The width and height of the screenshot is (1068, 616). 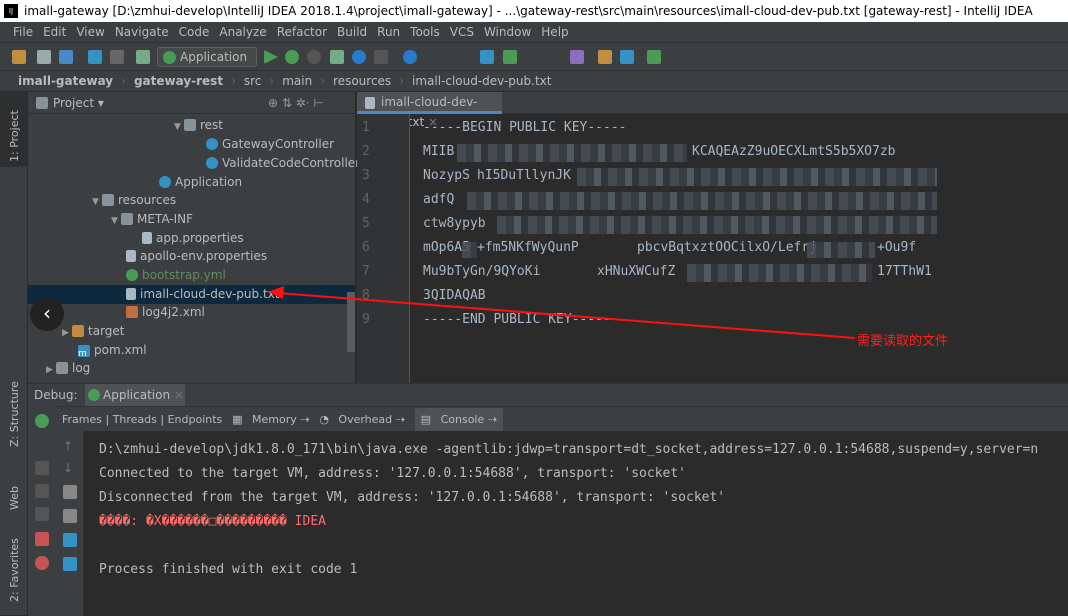 What do you see at coordinates (131, 256) in the screenshot?
I see `properties-icon` at bounding box center [131, 256].